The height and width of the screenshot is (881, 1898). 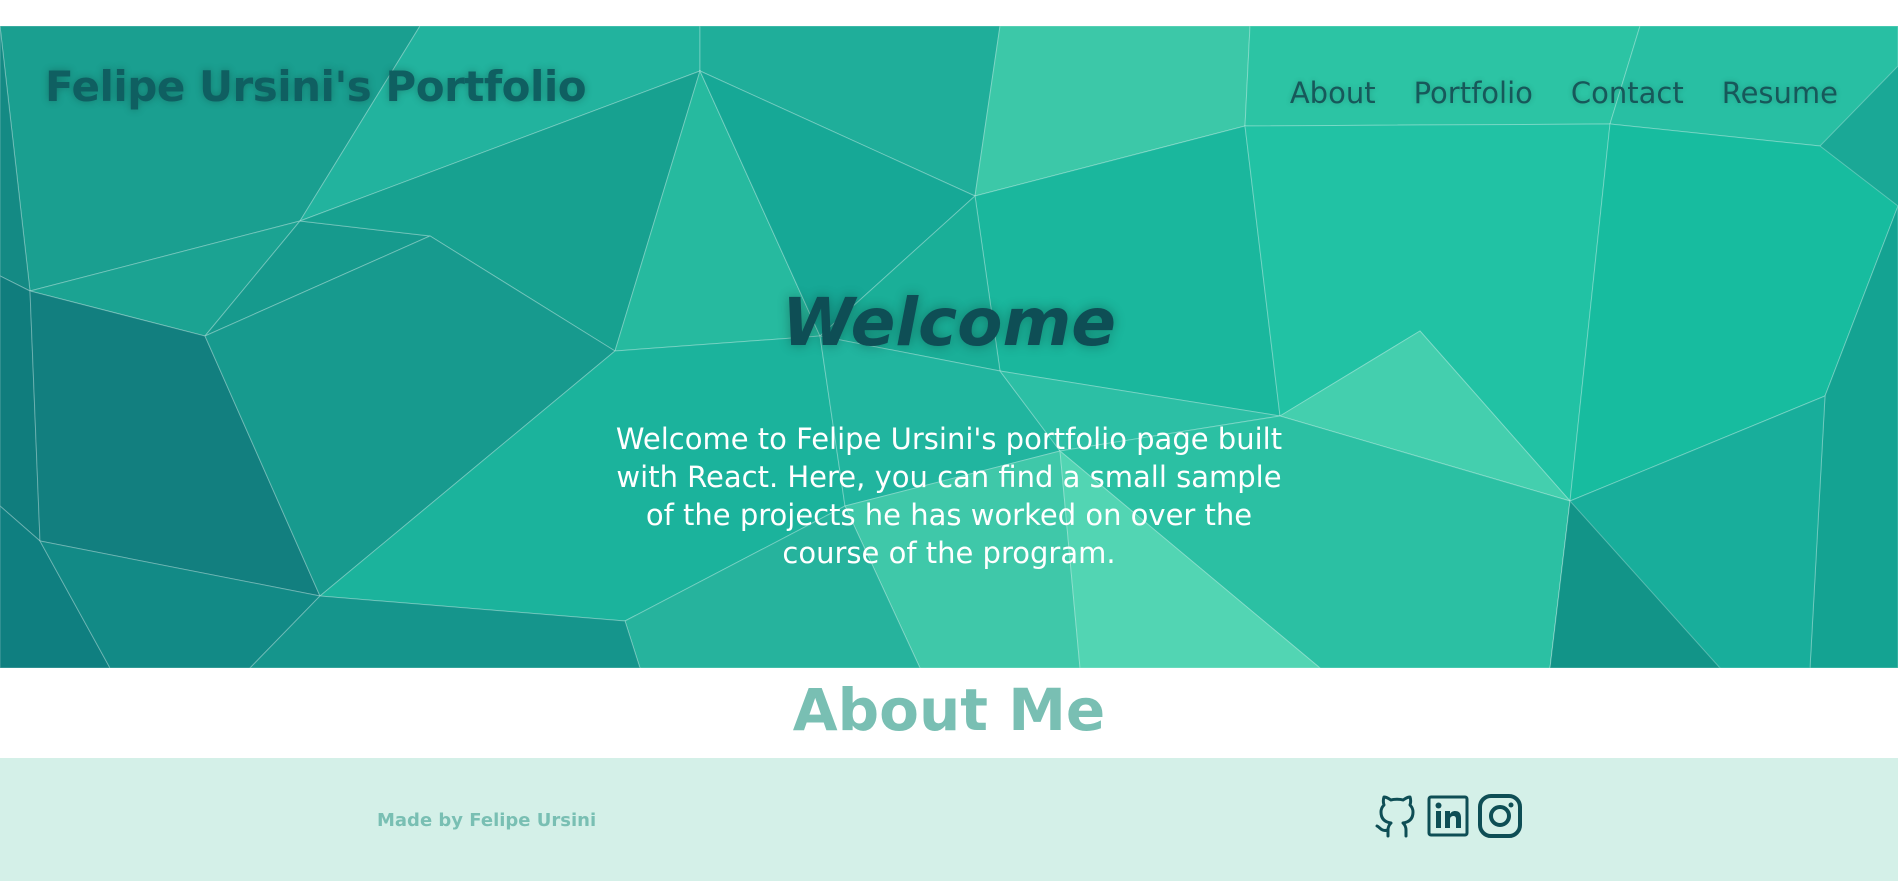 What do you see at coordinates (1780, 93) in the screenshot?
I see `nav-resume-link: Resume` at bounding box center [1780, 93].